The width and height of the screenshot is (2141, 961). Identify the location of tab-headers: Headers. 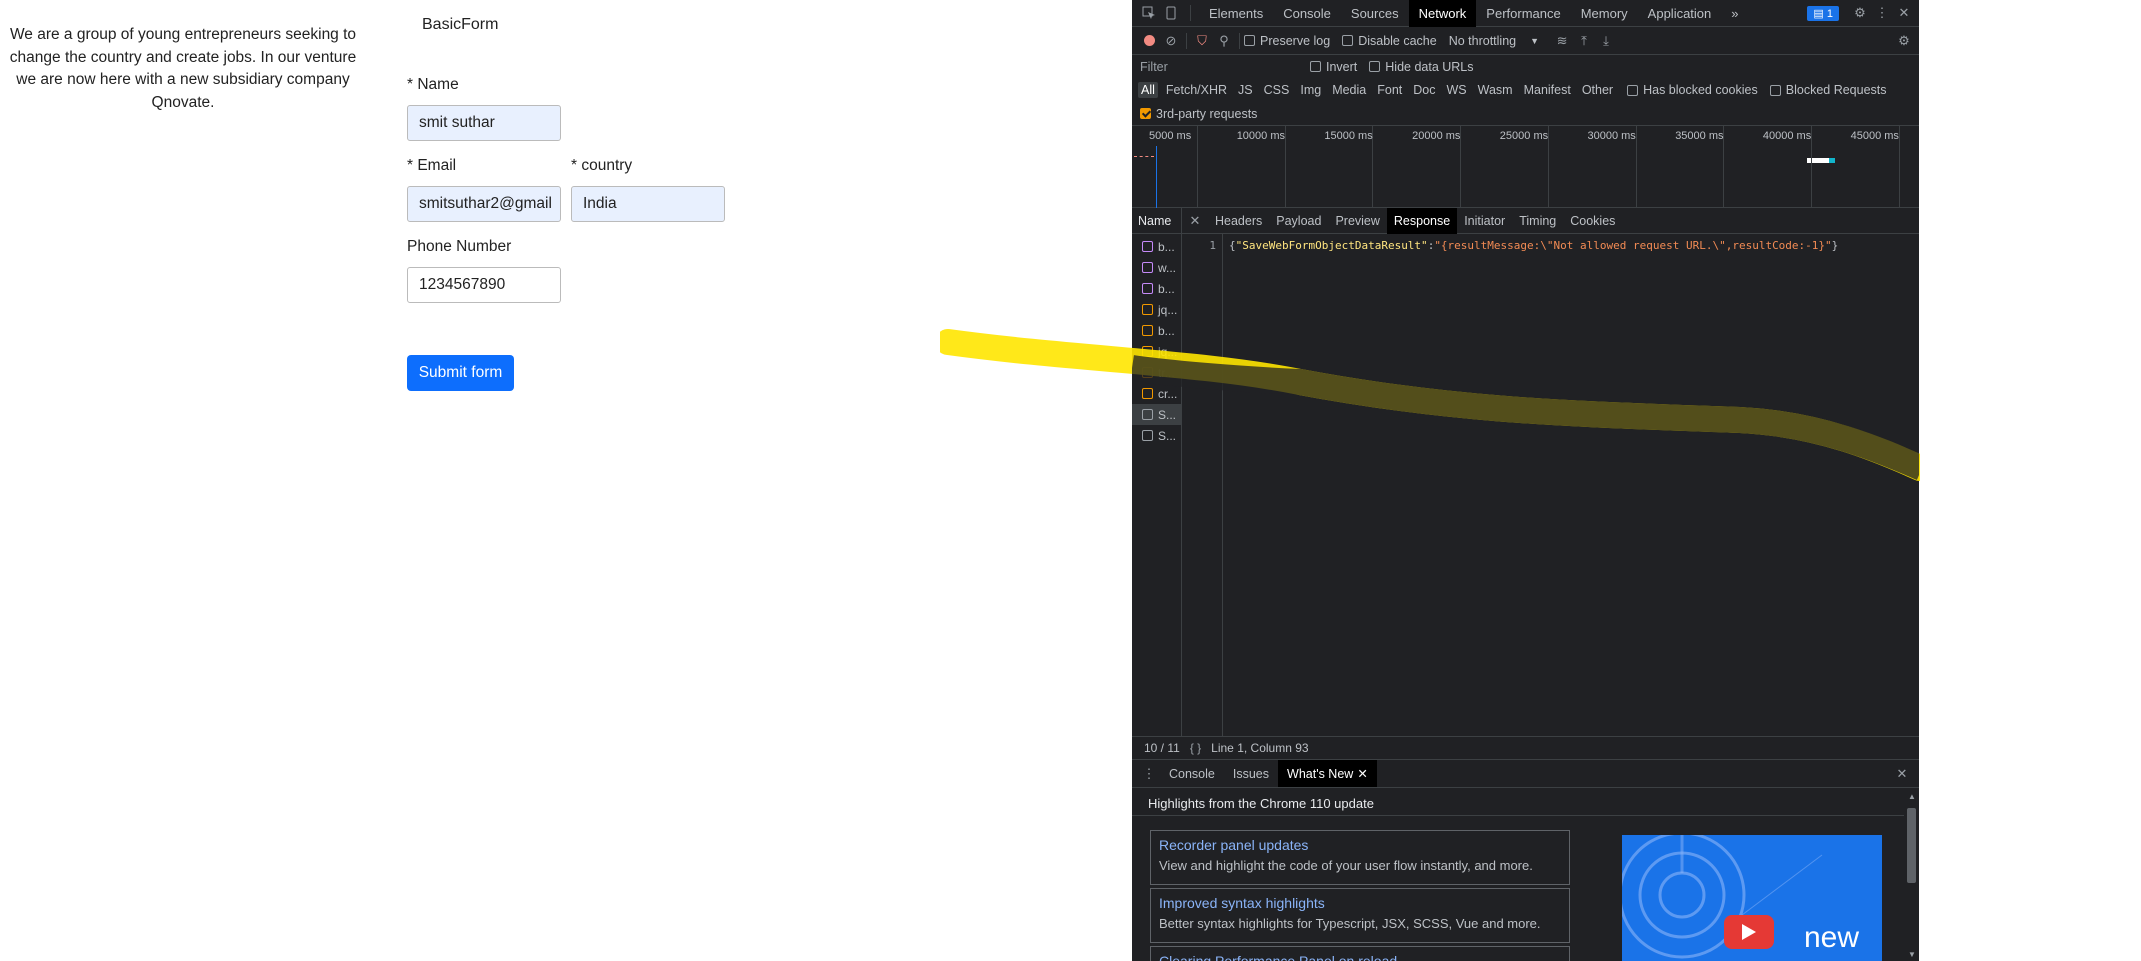
(1238, 221).